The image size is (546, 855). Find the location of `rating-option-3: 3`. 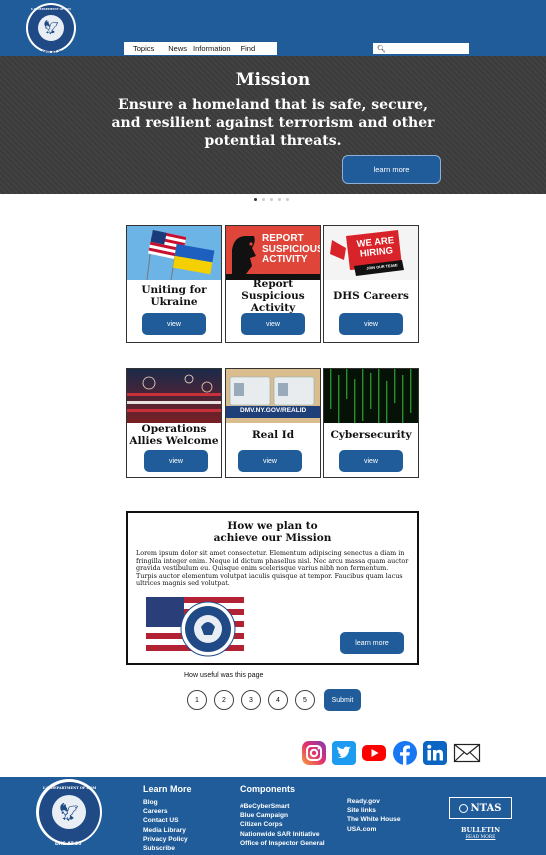

rating-option-3: 3 is located at coordinates (251, 700).